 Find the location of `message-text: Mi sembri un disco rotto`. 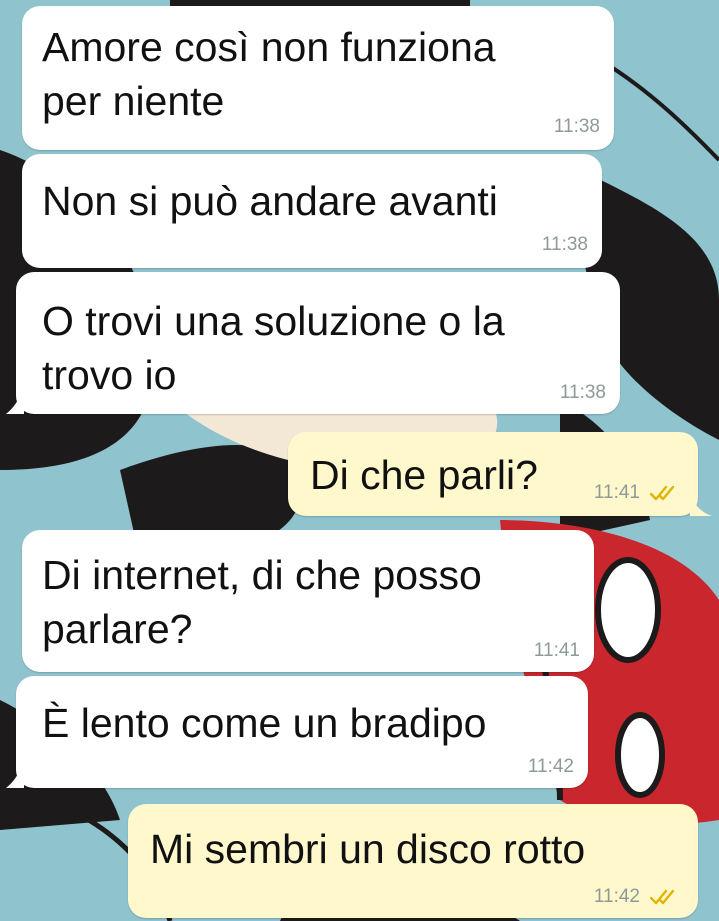

message-text: Mi sembri un disco rotto is located at coordinates (368, 849).